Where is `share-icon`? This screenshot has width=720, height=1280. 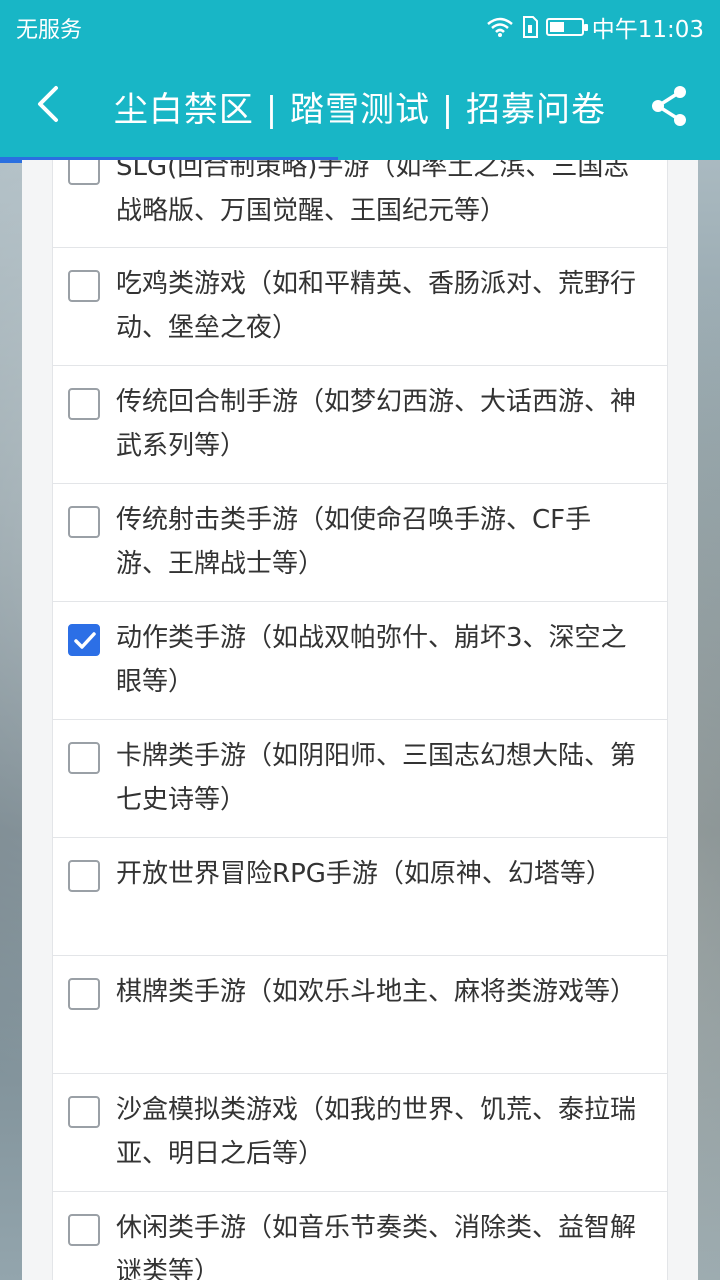
share-icon is located at coordinates (669, 106).